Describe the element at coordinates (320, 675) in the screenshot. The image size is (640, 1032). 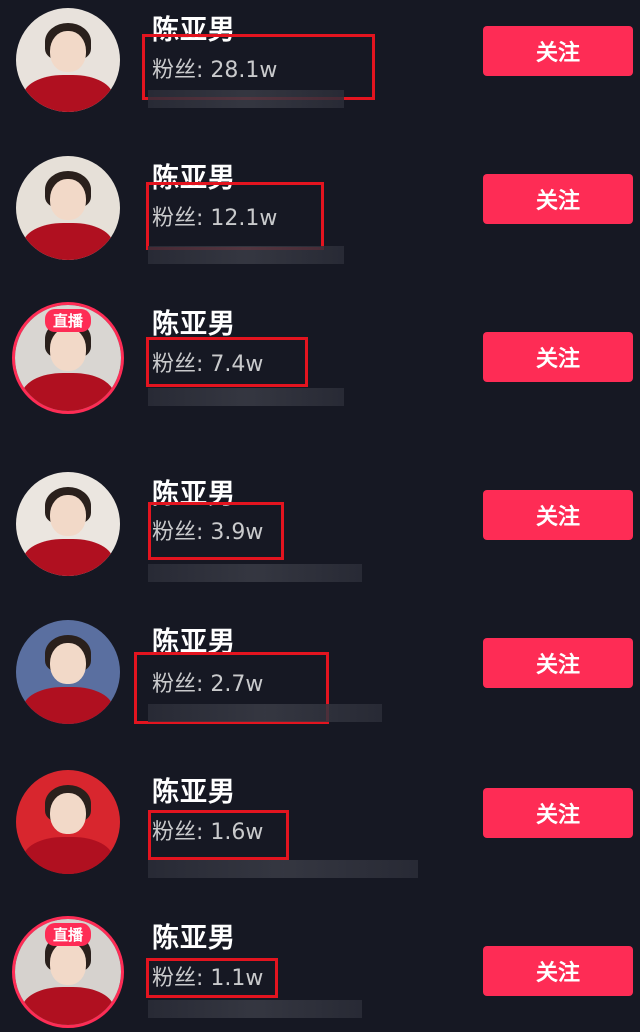
I see `user-row: 陈亚男 粉丝: 2.7w 关注` at that location.